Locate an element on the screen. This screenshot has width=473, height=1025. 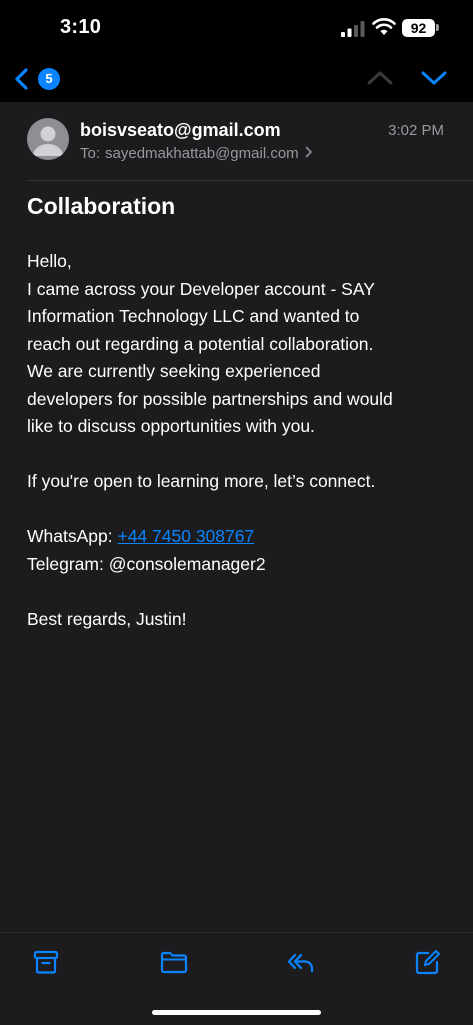
telegram-line: Telegram: @consolemanager2 is located at coordinates (146, 563).